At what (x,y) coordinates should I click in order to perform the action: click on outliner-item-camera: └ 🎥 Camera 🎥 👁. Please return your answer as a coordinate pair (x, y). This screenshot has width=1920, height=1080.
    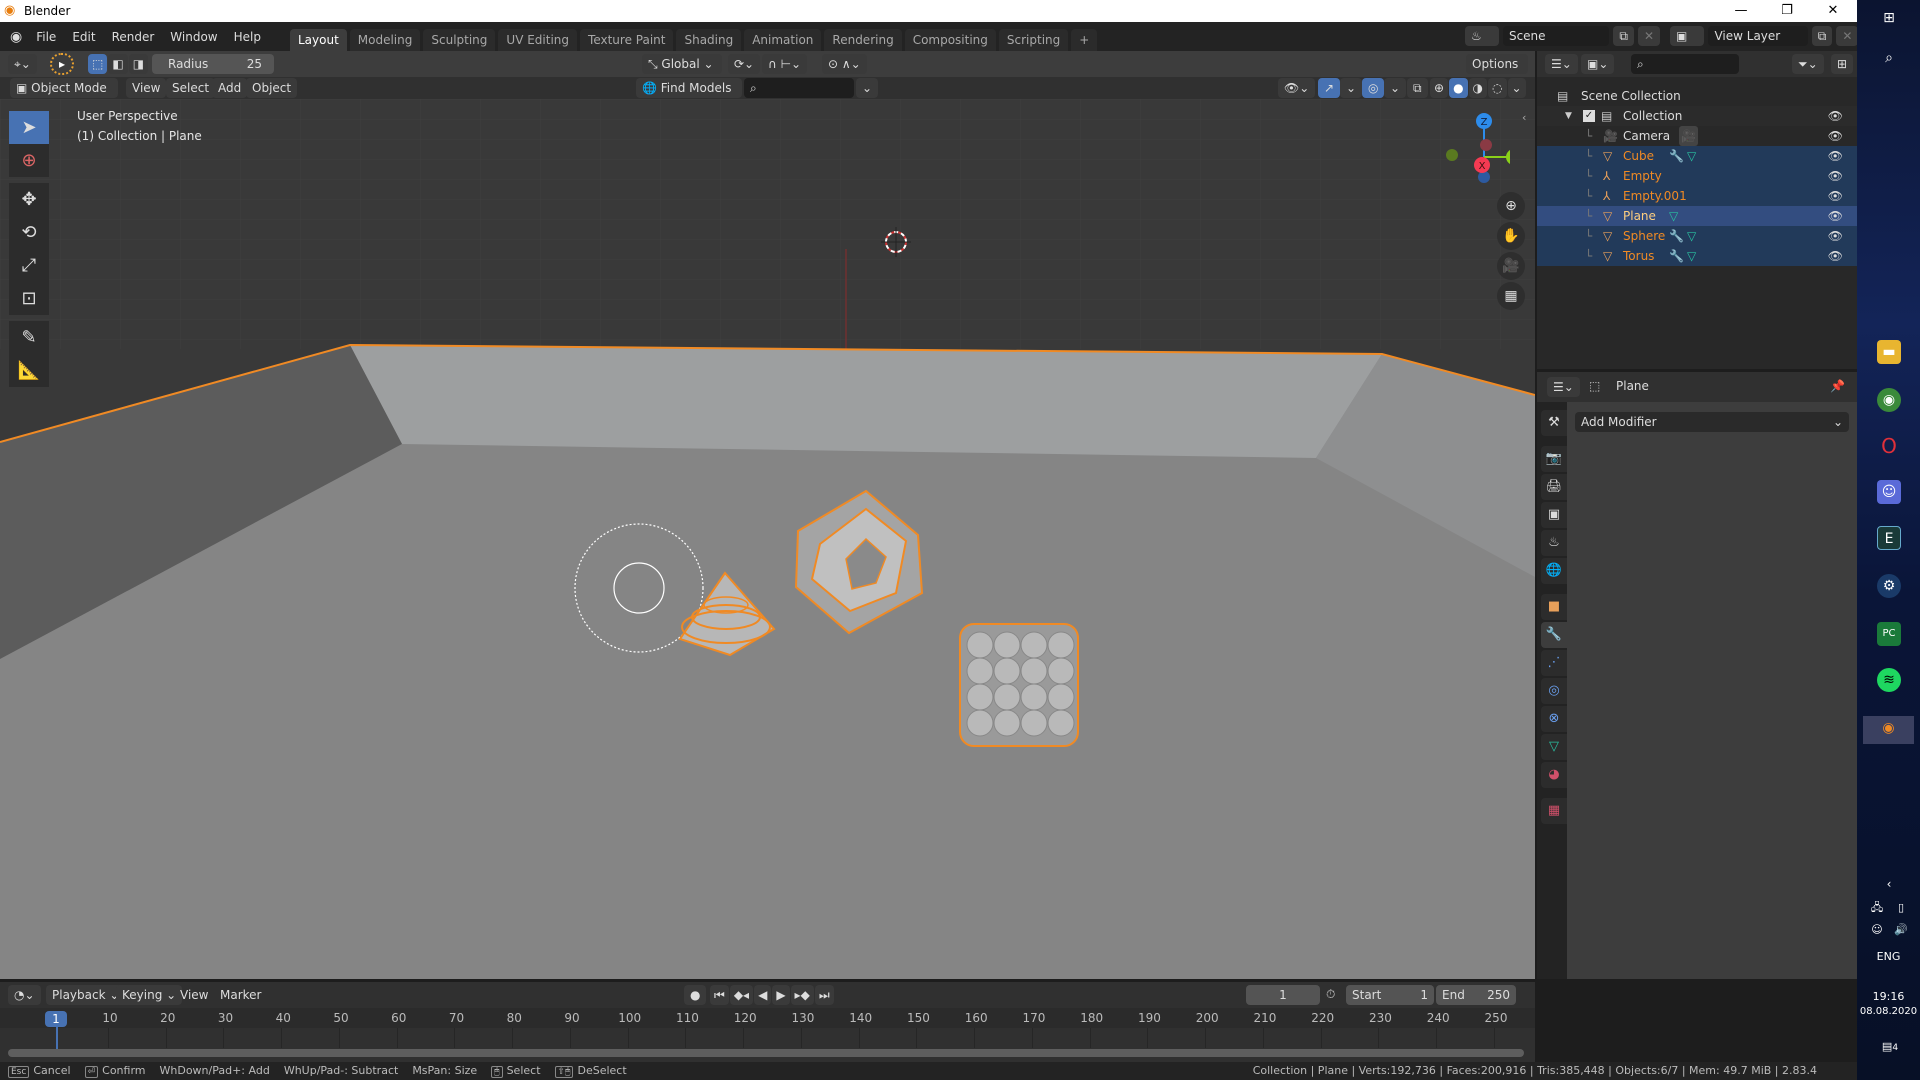
    Looking at the image, I should click on (1697, 136).